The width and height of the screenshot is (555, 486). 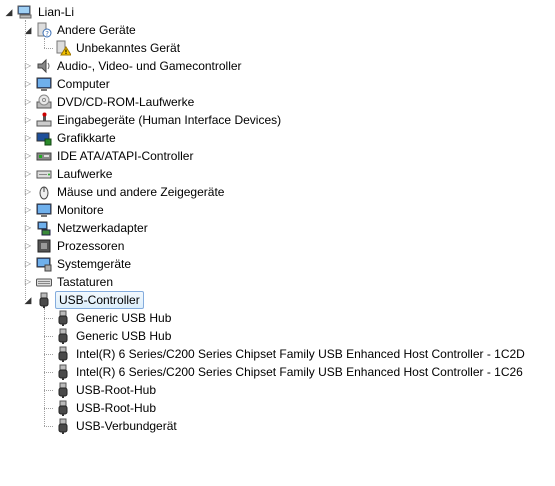 What do you see at coordinates (99, 300) in the screenshot?
I see `category-label: USB-Controller` at bounding box center [99, 300].